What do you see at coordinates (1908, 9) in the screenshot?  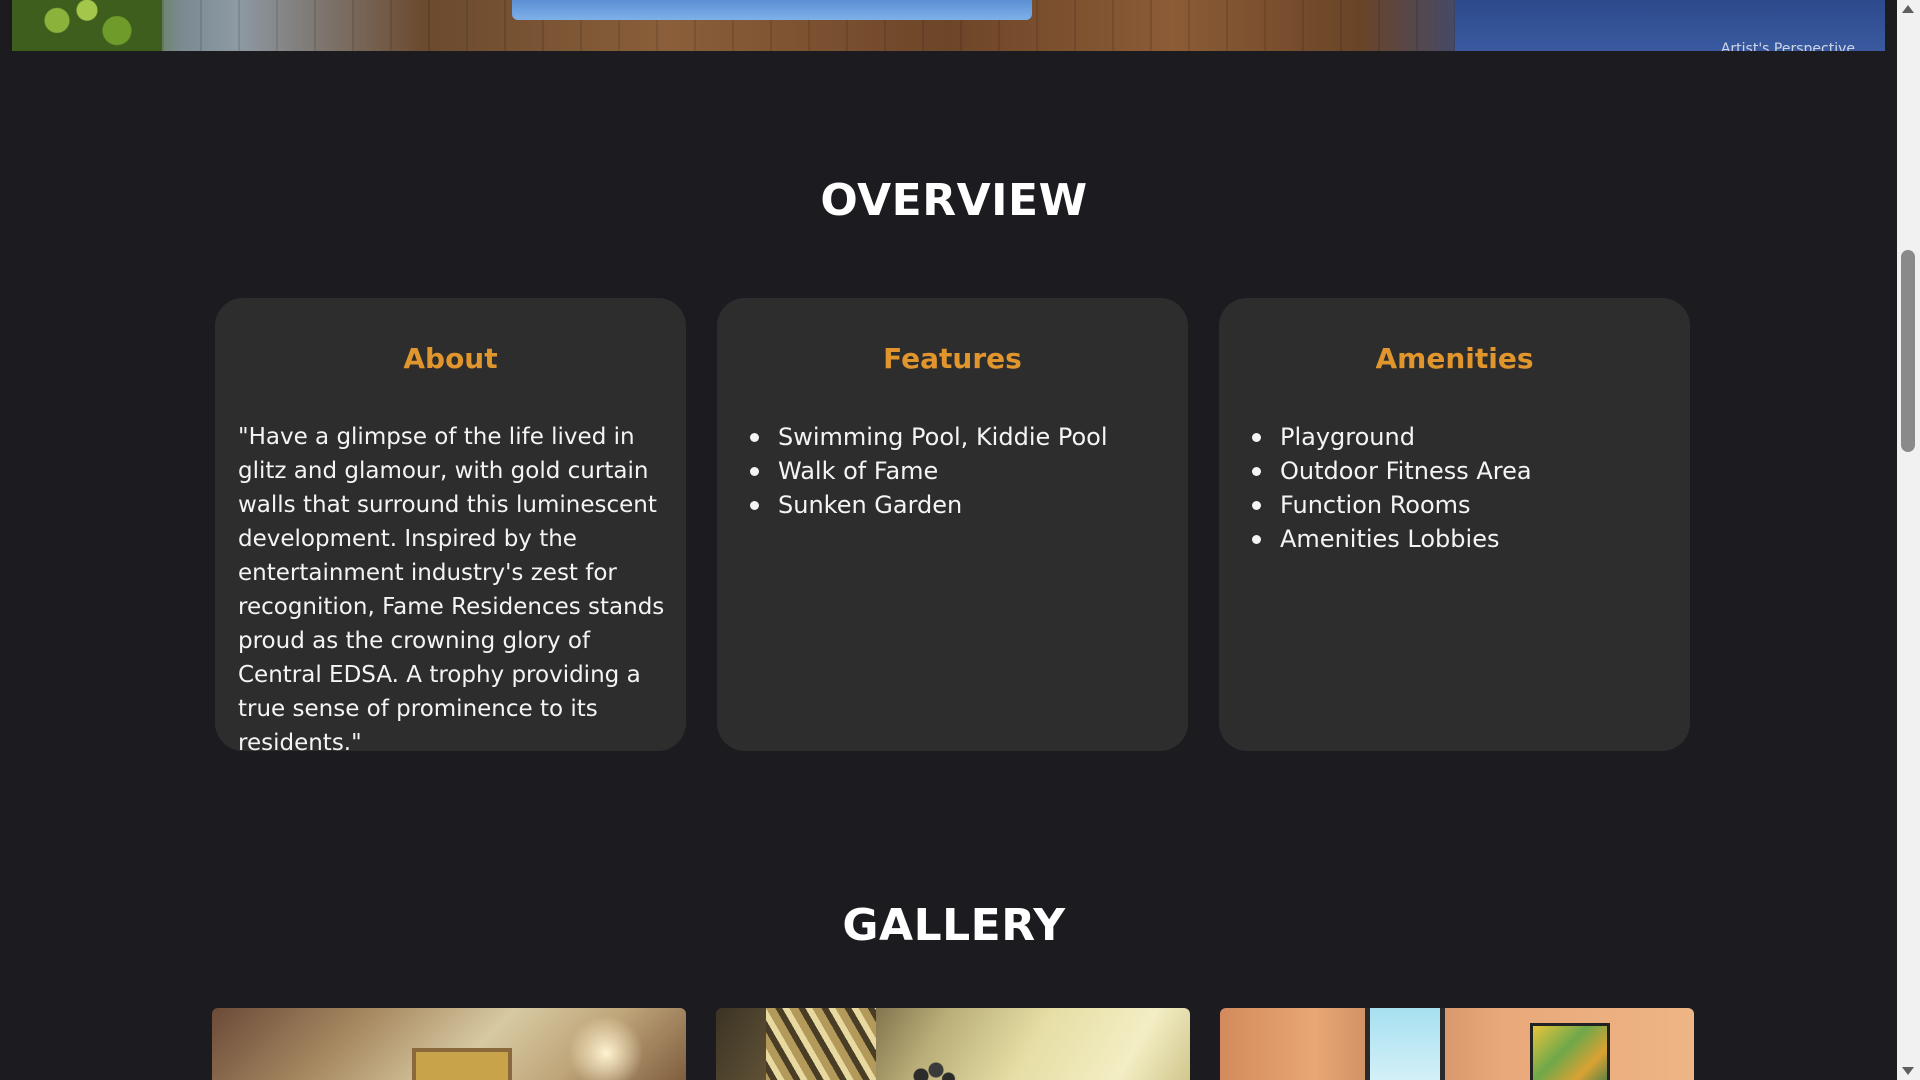 I see `scroll-up-arrow-icon` at bounding box center [1908, 9].